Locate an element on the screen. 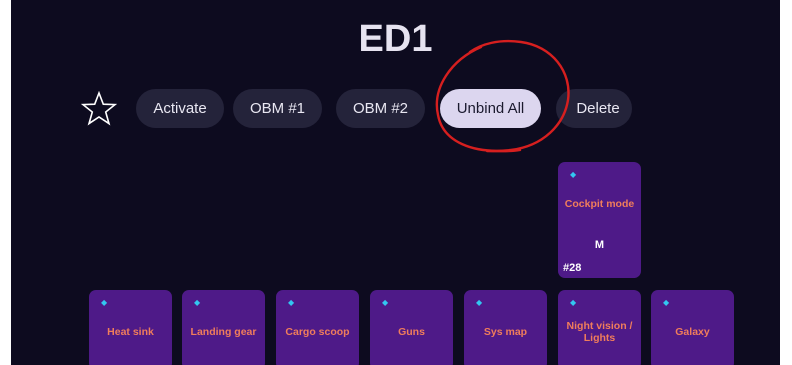 The image size is (792, 365). key-sys-map: ◆ Sys map is located at coordinates (505, 327).